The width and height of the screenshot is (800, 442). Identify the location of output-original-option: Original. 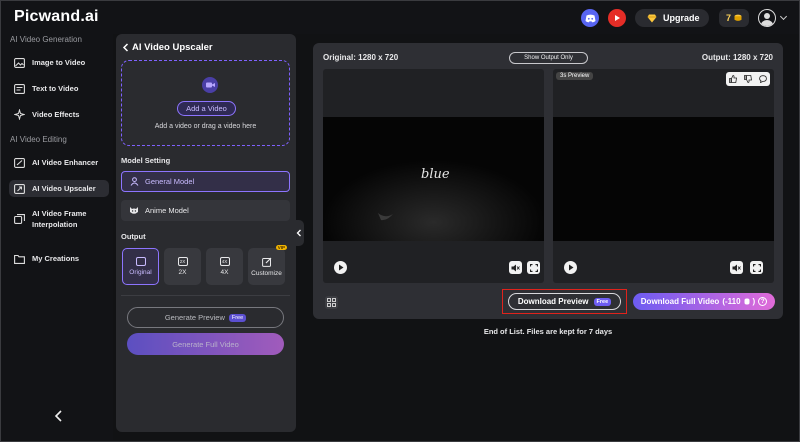
(140, 266).